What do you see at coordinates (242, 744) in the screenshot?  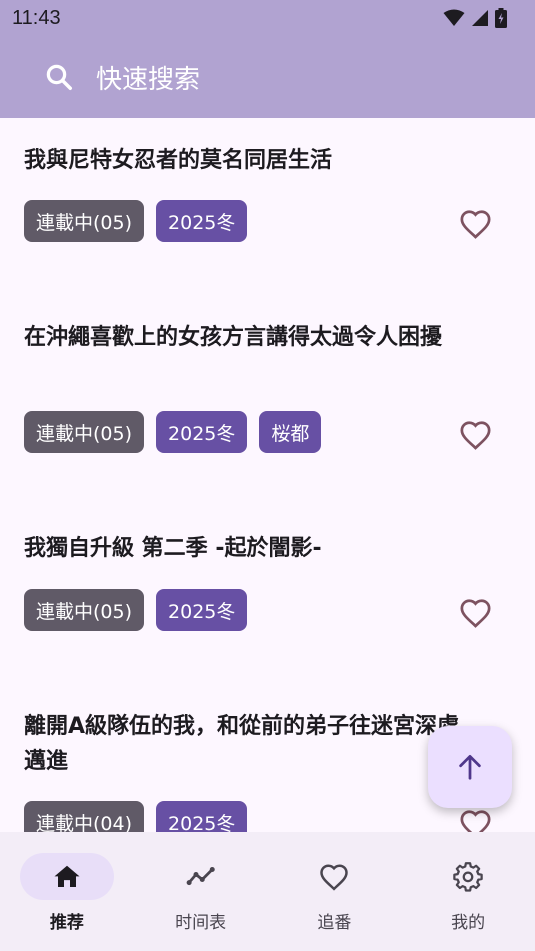 I see `item-title: 離開A級隊伍的我，和從前的弟子往迷宮深處邁進` at bounding box center [242, 744].